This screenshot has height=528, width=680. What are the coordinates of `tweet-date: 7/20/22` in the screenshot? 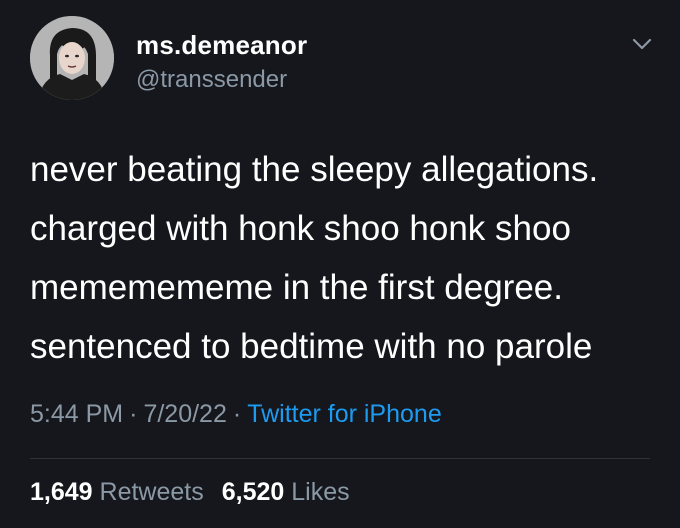 It's located at (184, 414).